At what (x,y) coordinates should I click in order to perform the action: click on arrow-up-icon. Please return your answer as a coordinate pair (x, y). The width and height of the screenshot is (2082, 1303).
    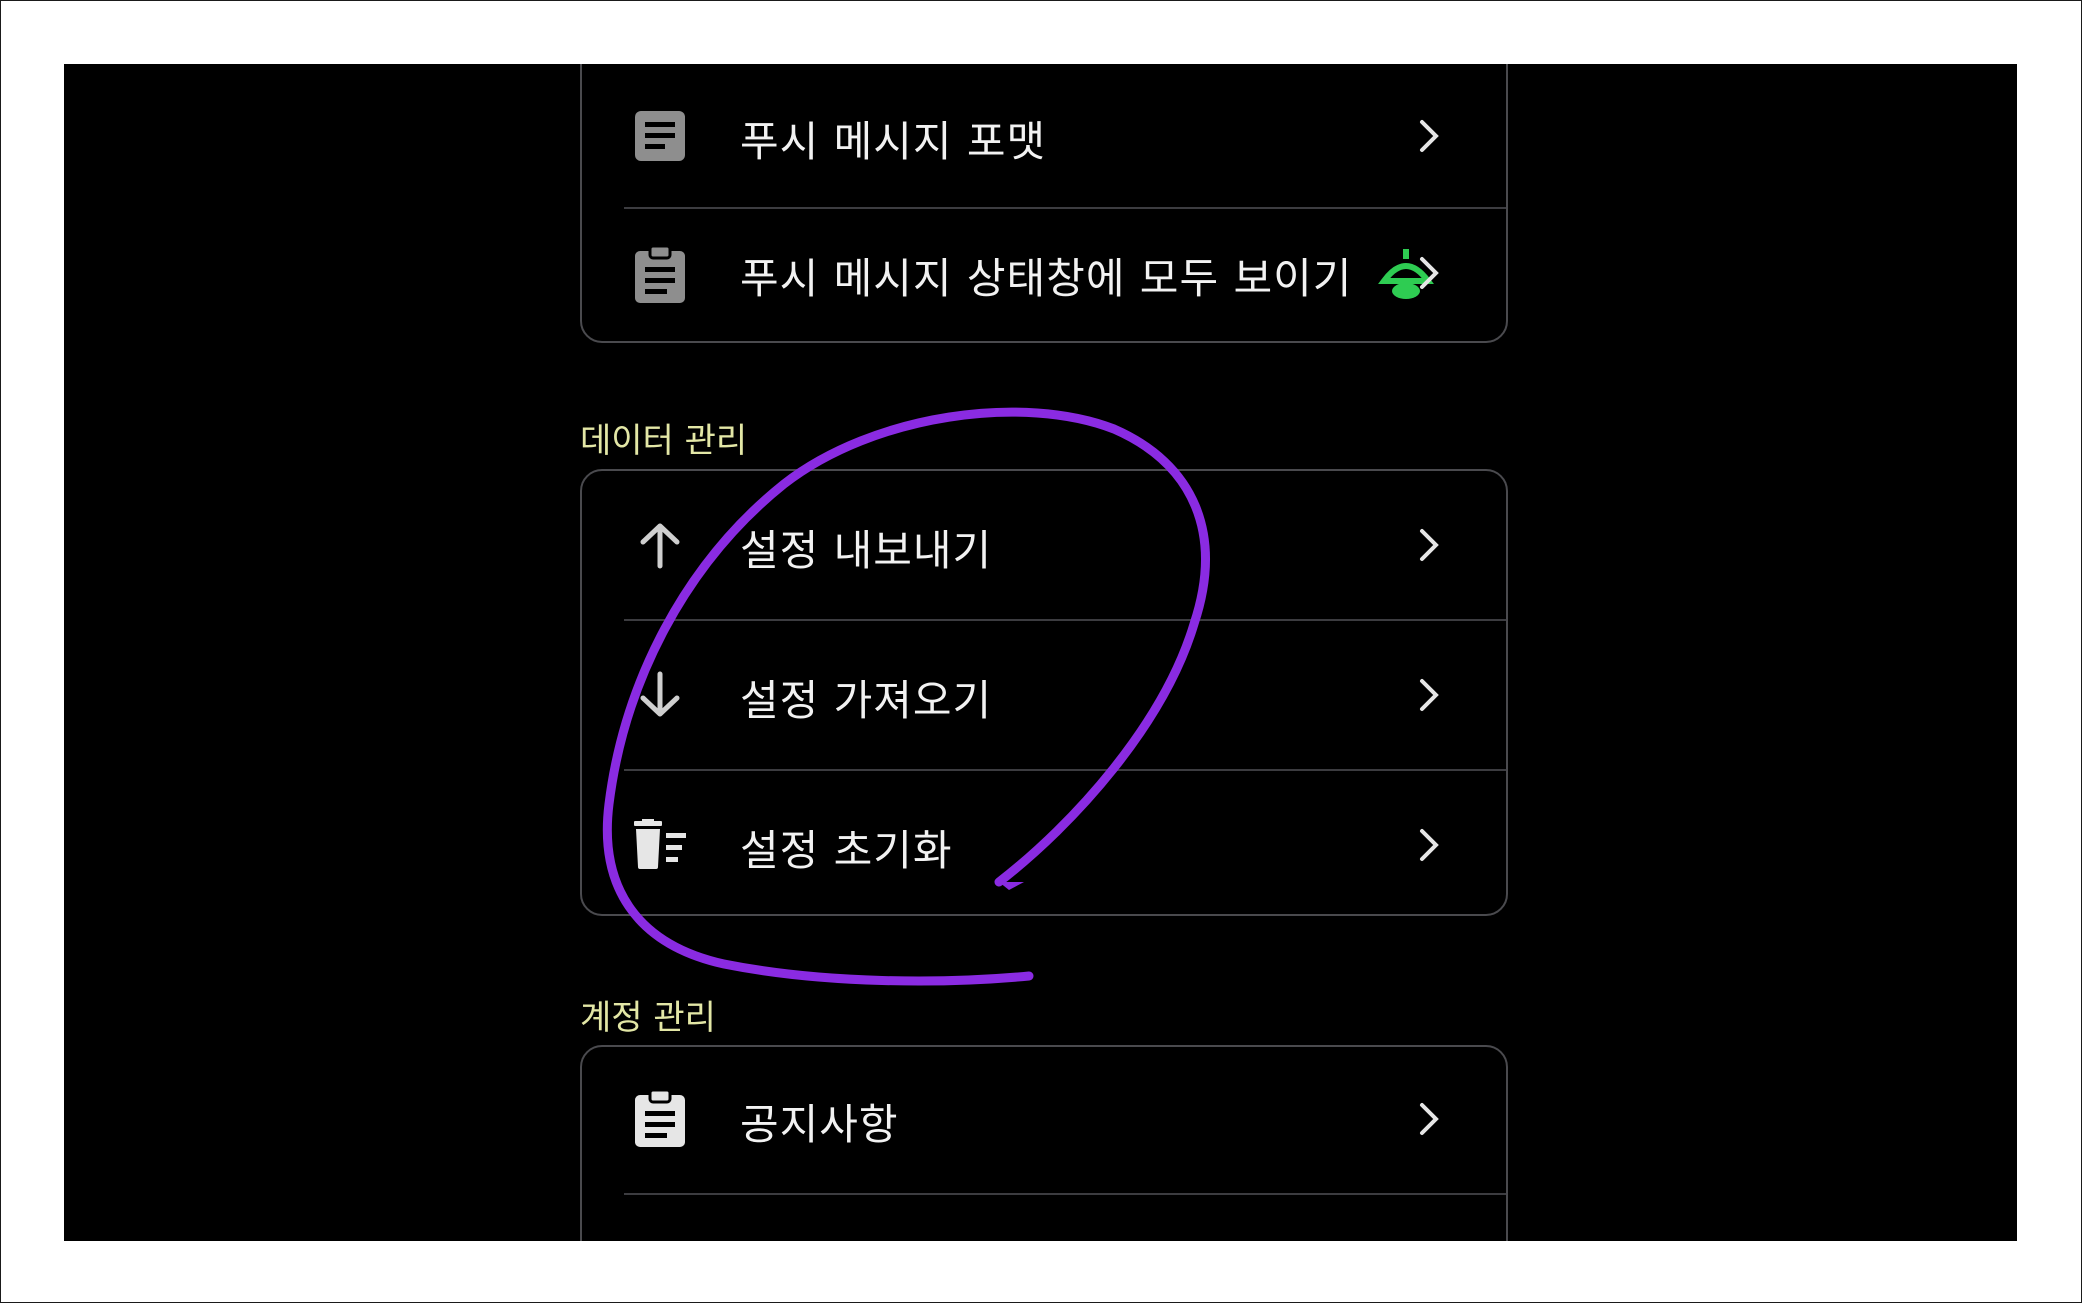
    Looking at the image, I should click on (660, 545).